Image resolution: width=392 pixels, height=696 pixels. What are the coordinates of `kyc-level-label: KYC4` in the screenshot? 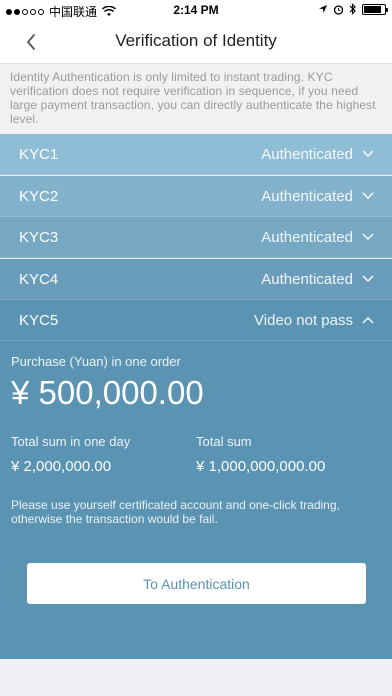 It's located at (39, 279).